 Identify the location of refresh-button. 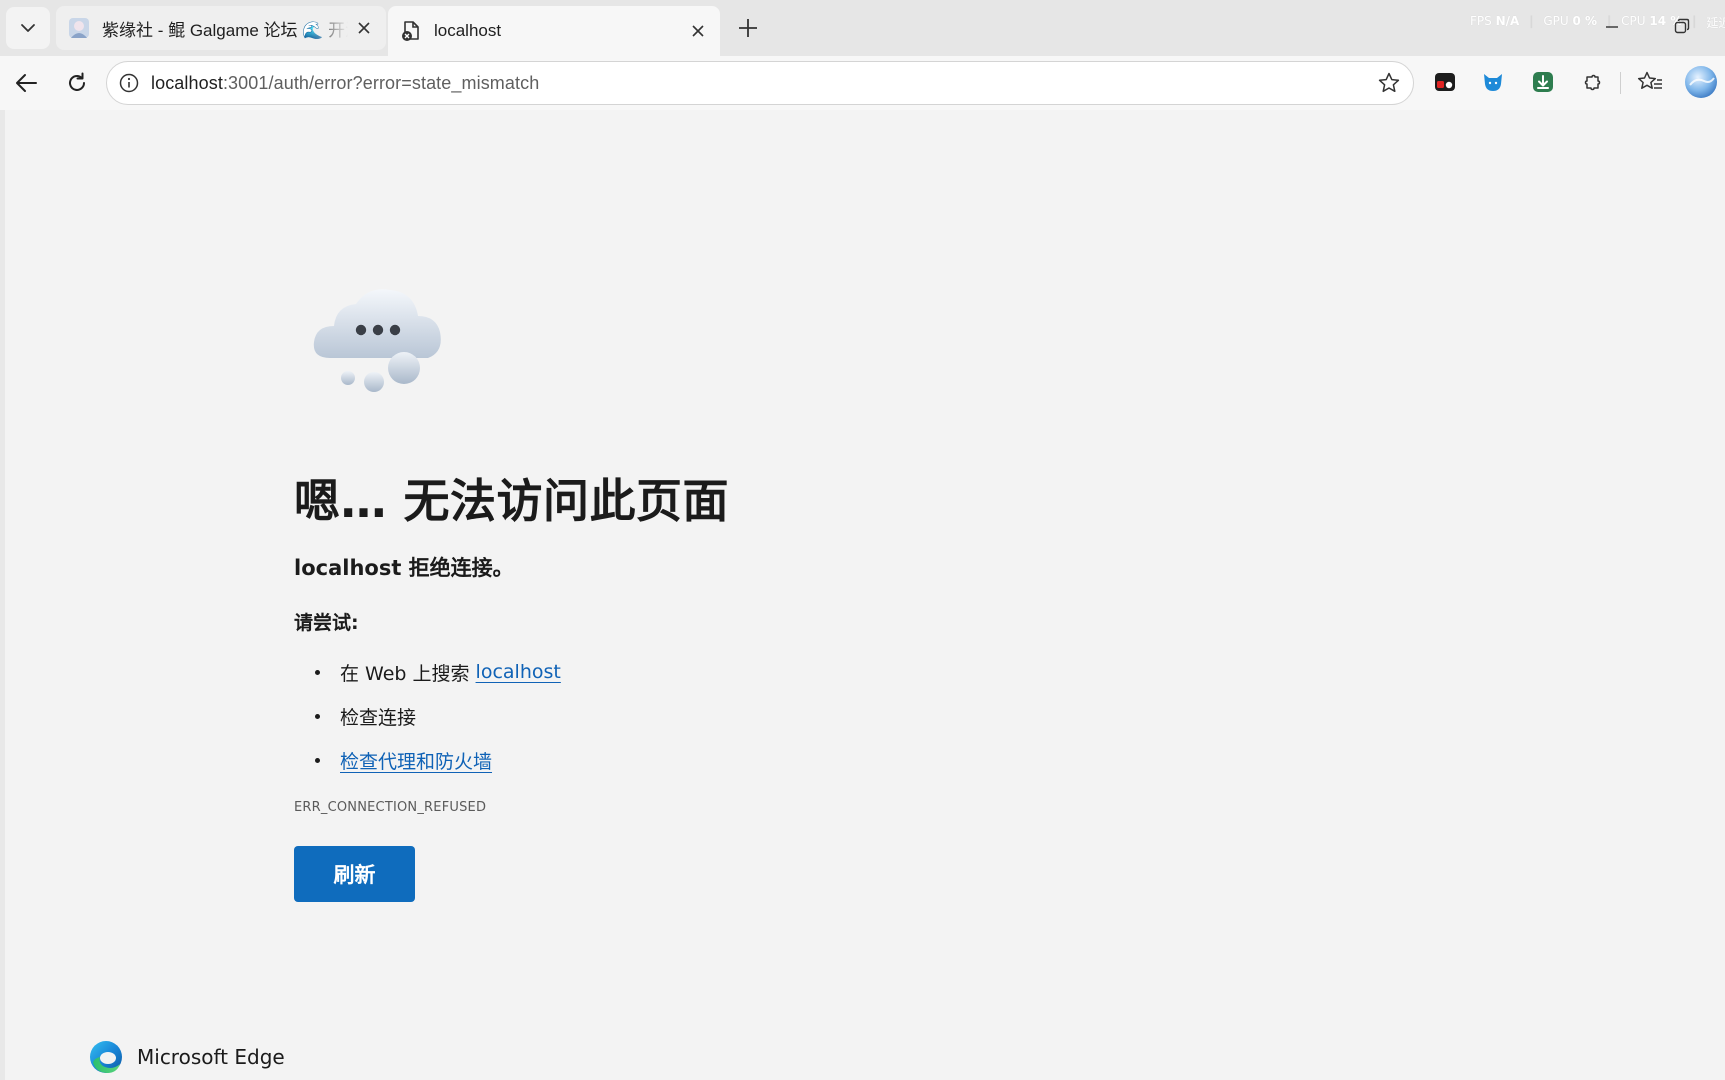
(77, 83).